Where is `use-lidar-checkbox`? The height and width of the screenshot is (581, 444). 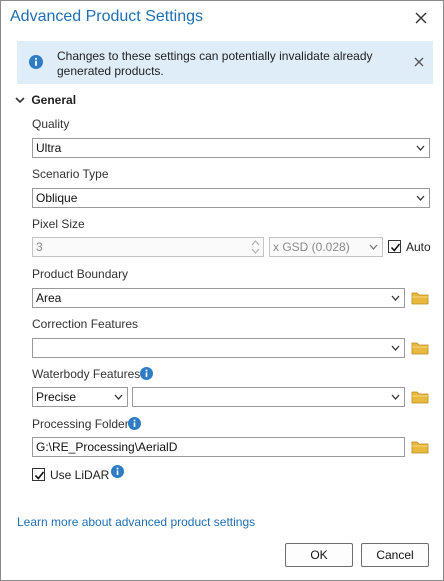 use-lidar-checkbox is located at coordinates (38, 474).